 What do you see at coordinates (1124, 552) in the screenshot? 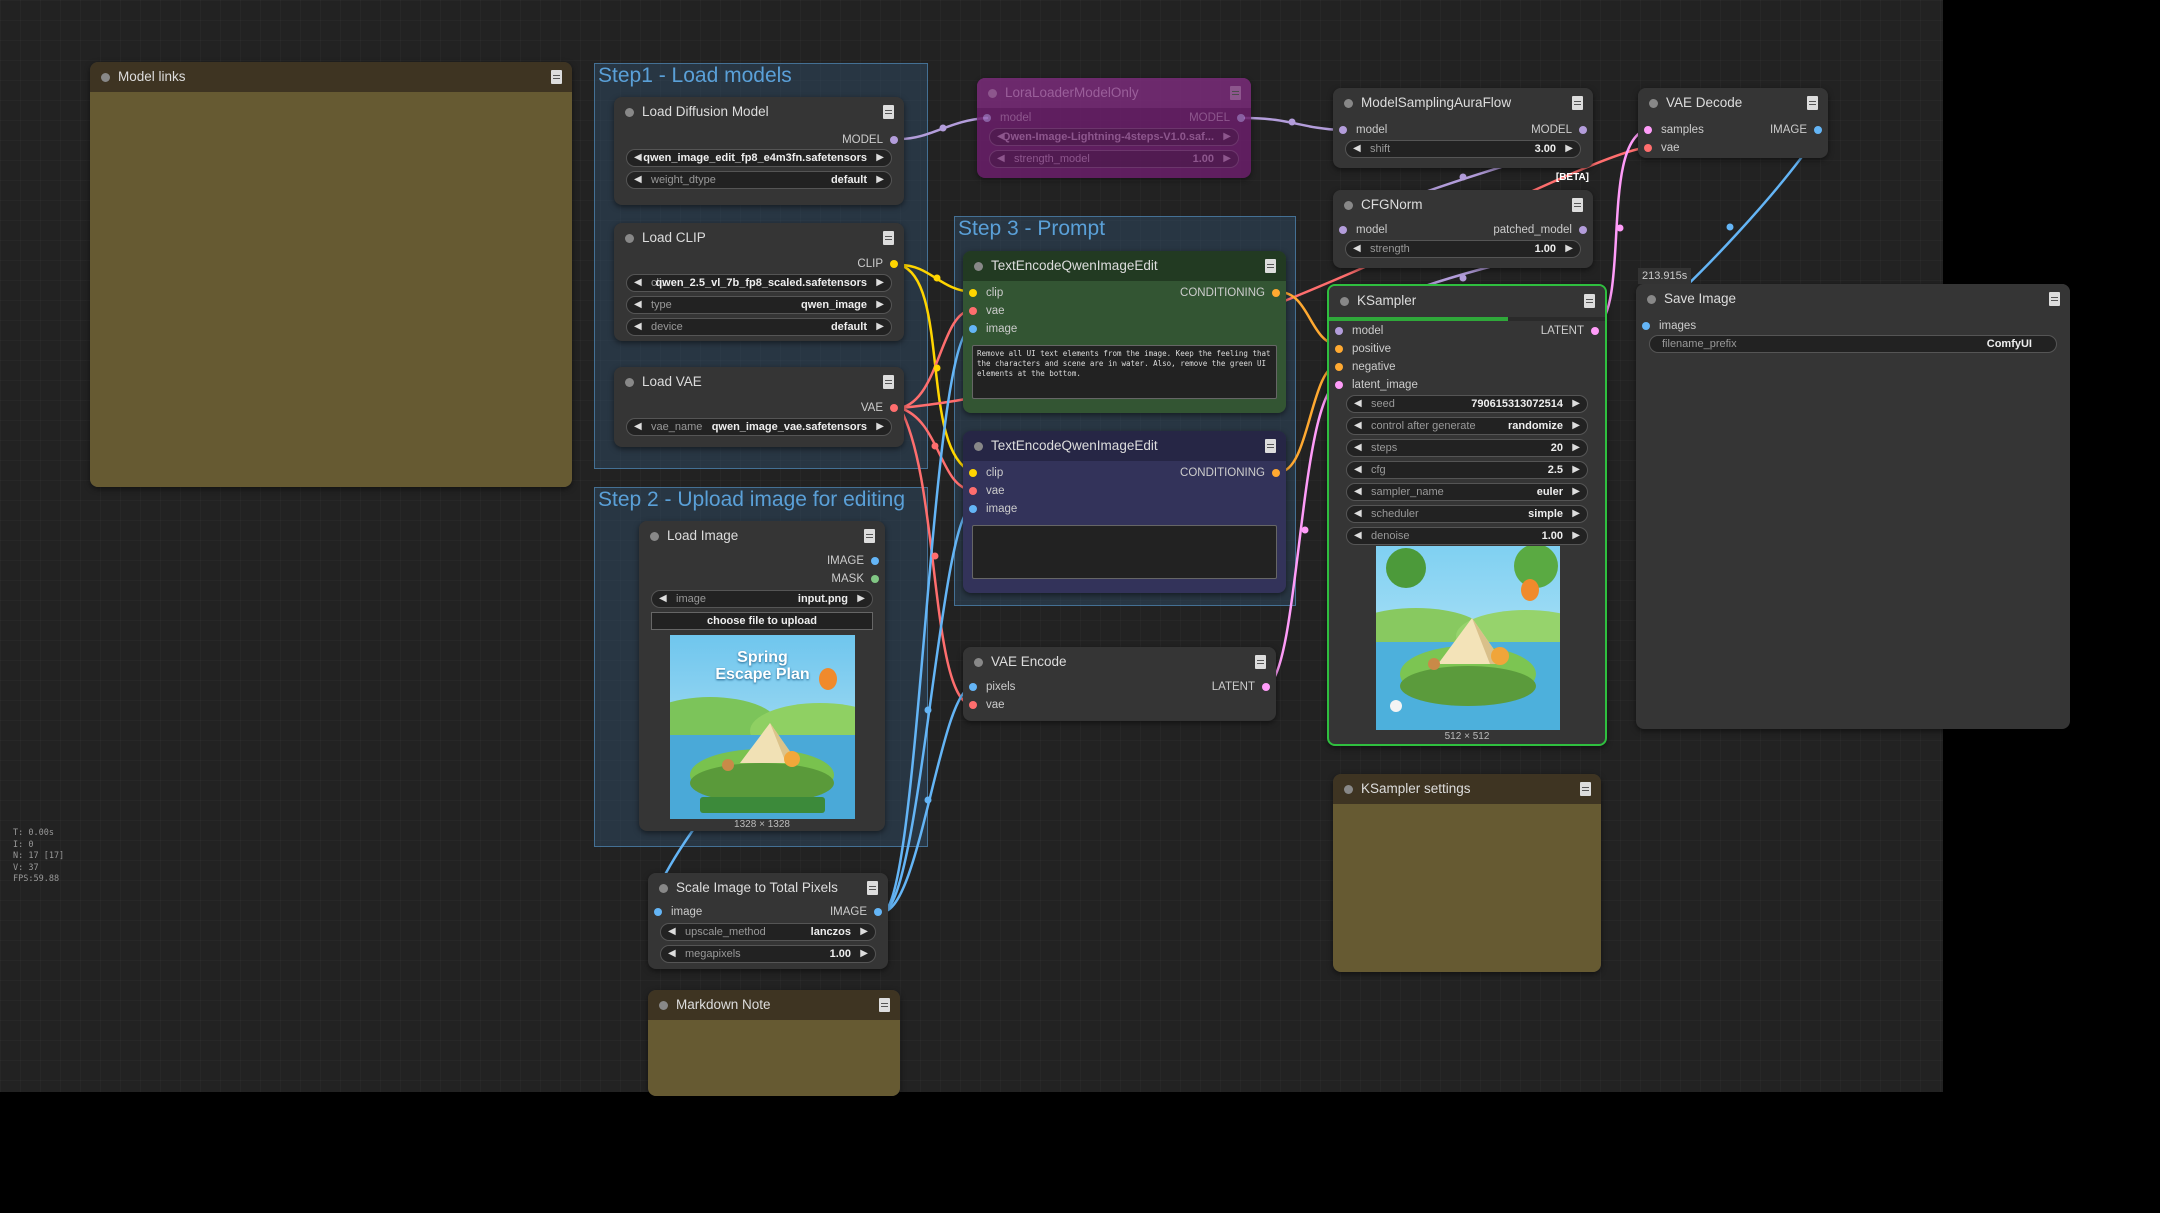
I see `prompt-textarea` at bounding box center [1124, 552].